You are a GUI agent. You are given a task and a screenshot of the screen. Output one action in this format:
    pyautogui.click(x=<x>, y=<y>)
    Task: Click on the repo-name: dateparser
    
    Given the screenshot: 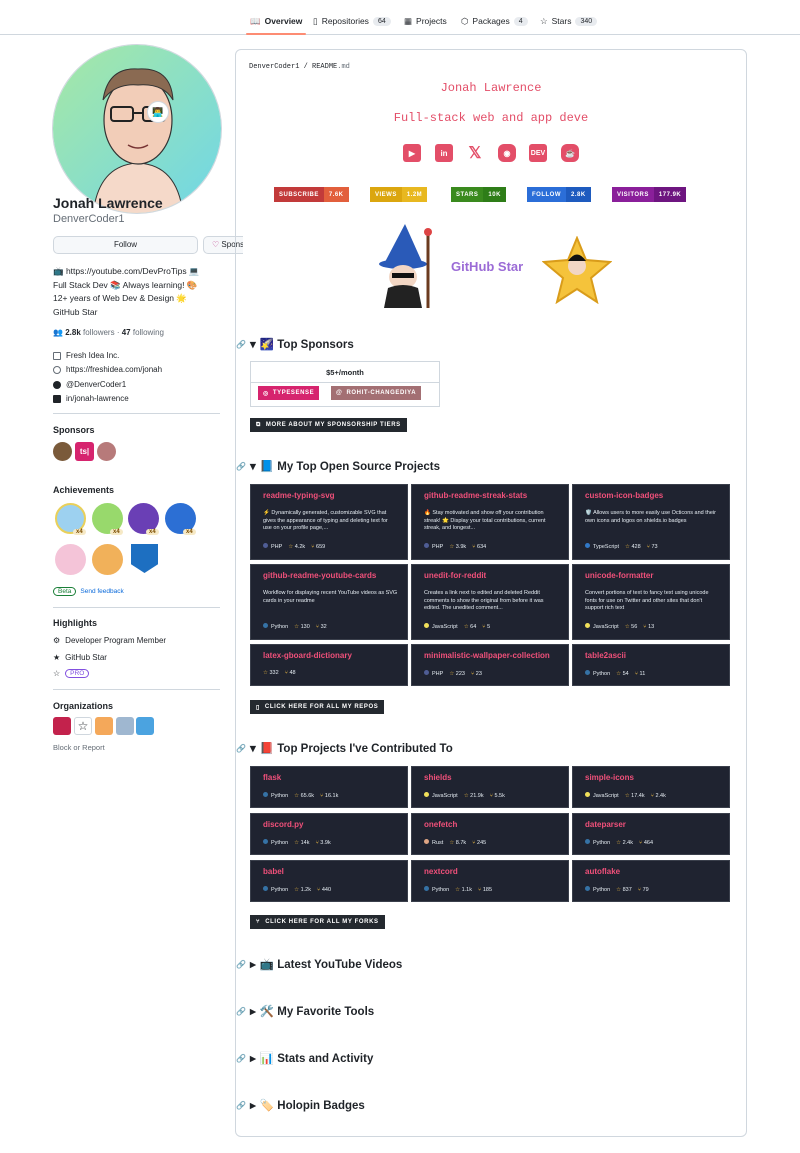 What is the action you would take?
    pyautogui.click(x=605, y=824)
    